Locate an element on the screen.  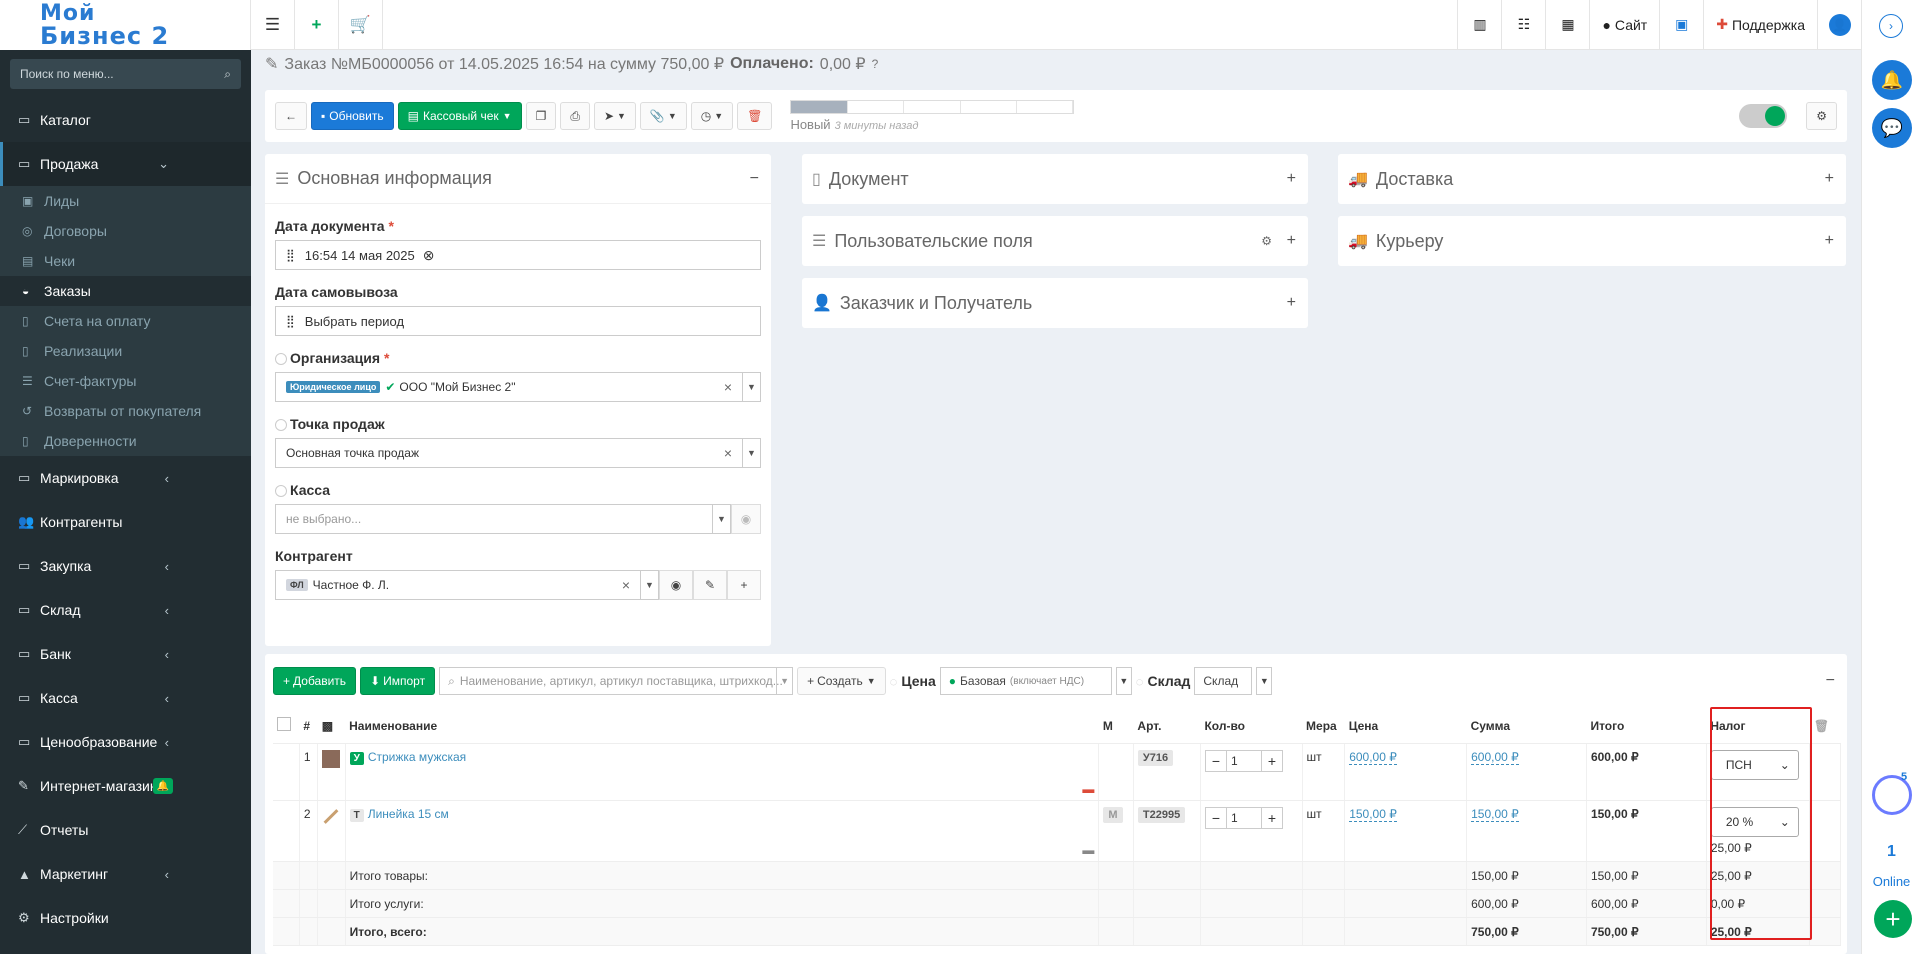
add-contractor-button: + is located at coordinates (744, 585).